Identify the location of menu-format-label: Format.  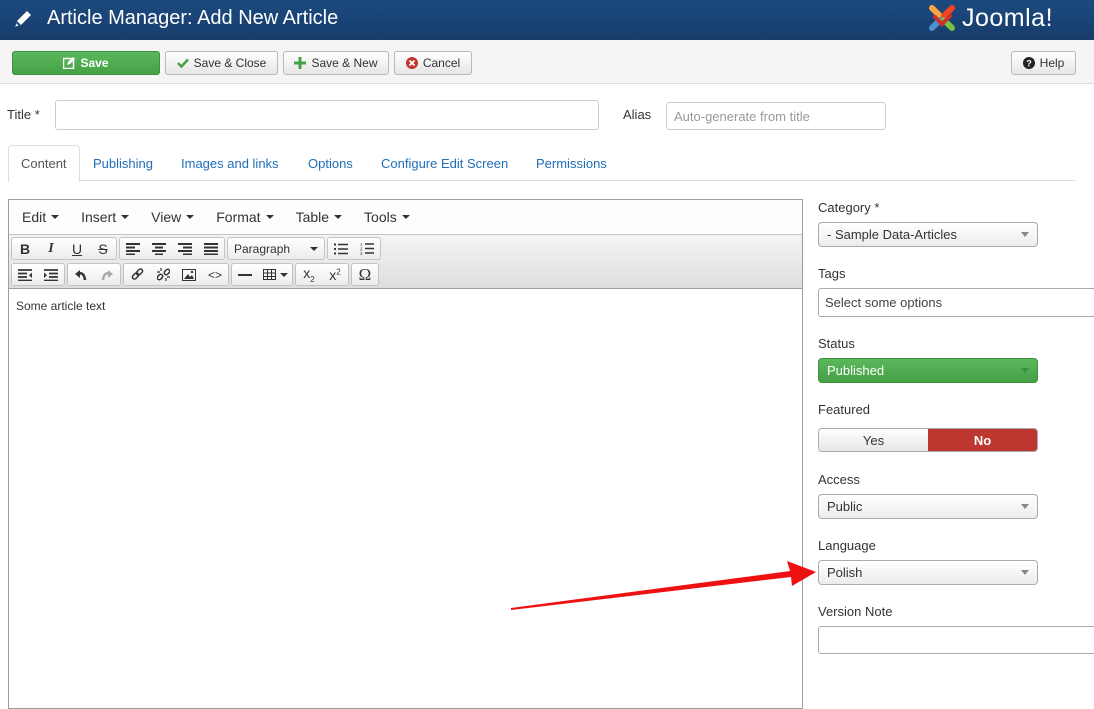
(238, 217).